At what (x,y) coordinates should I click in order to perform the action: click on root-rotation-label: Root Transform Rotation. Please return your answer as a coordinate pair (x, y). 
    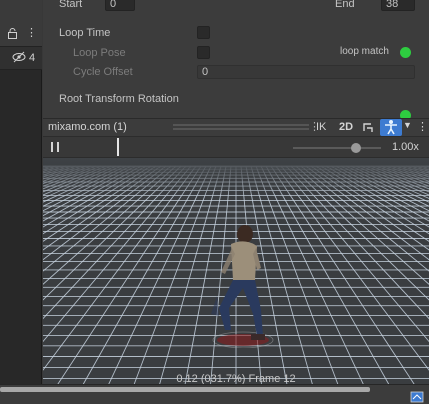
    Looking at the image, I should click on (119, 99).